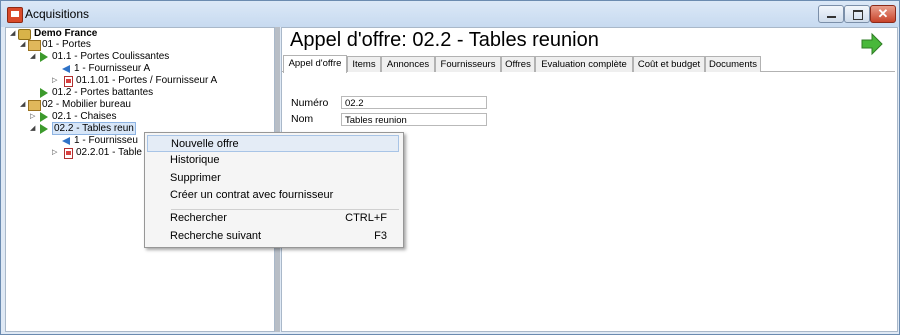 The height and width of the screenshot is (335, 900). I want to click on tab-items: Items, so click(364, 64).